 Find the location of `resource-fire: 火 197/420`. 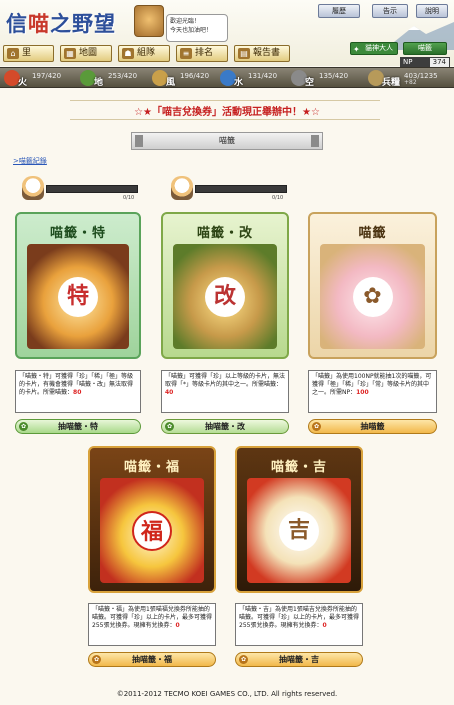

resource-fire: 火 197/420 is located at coordinates (37, 79).